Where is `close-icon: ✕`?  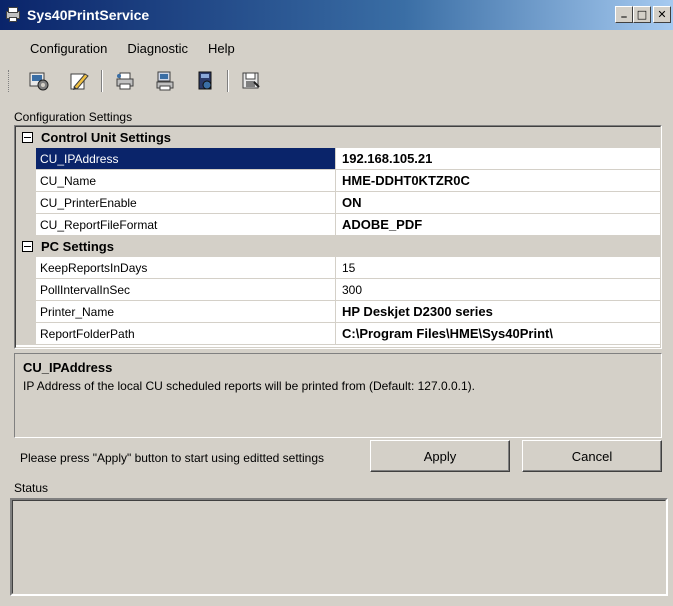 close-icon: ✕ is located at coordinates (662, 14).